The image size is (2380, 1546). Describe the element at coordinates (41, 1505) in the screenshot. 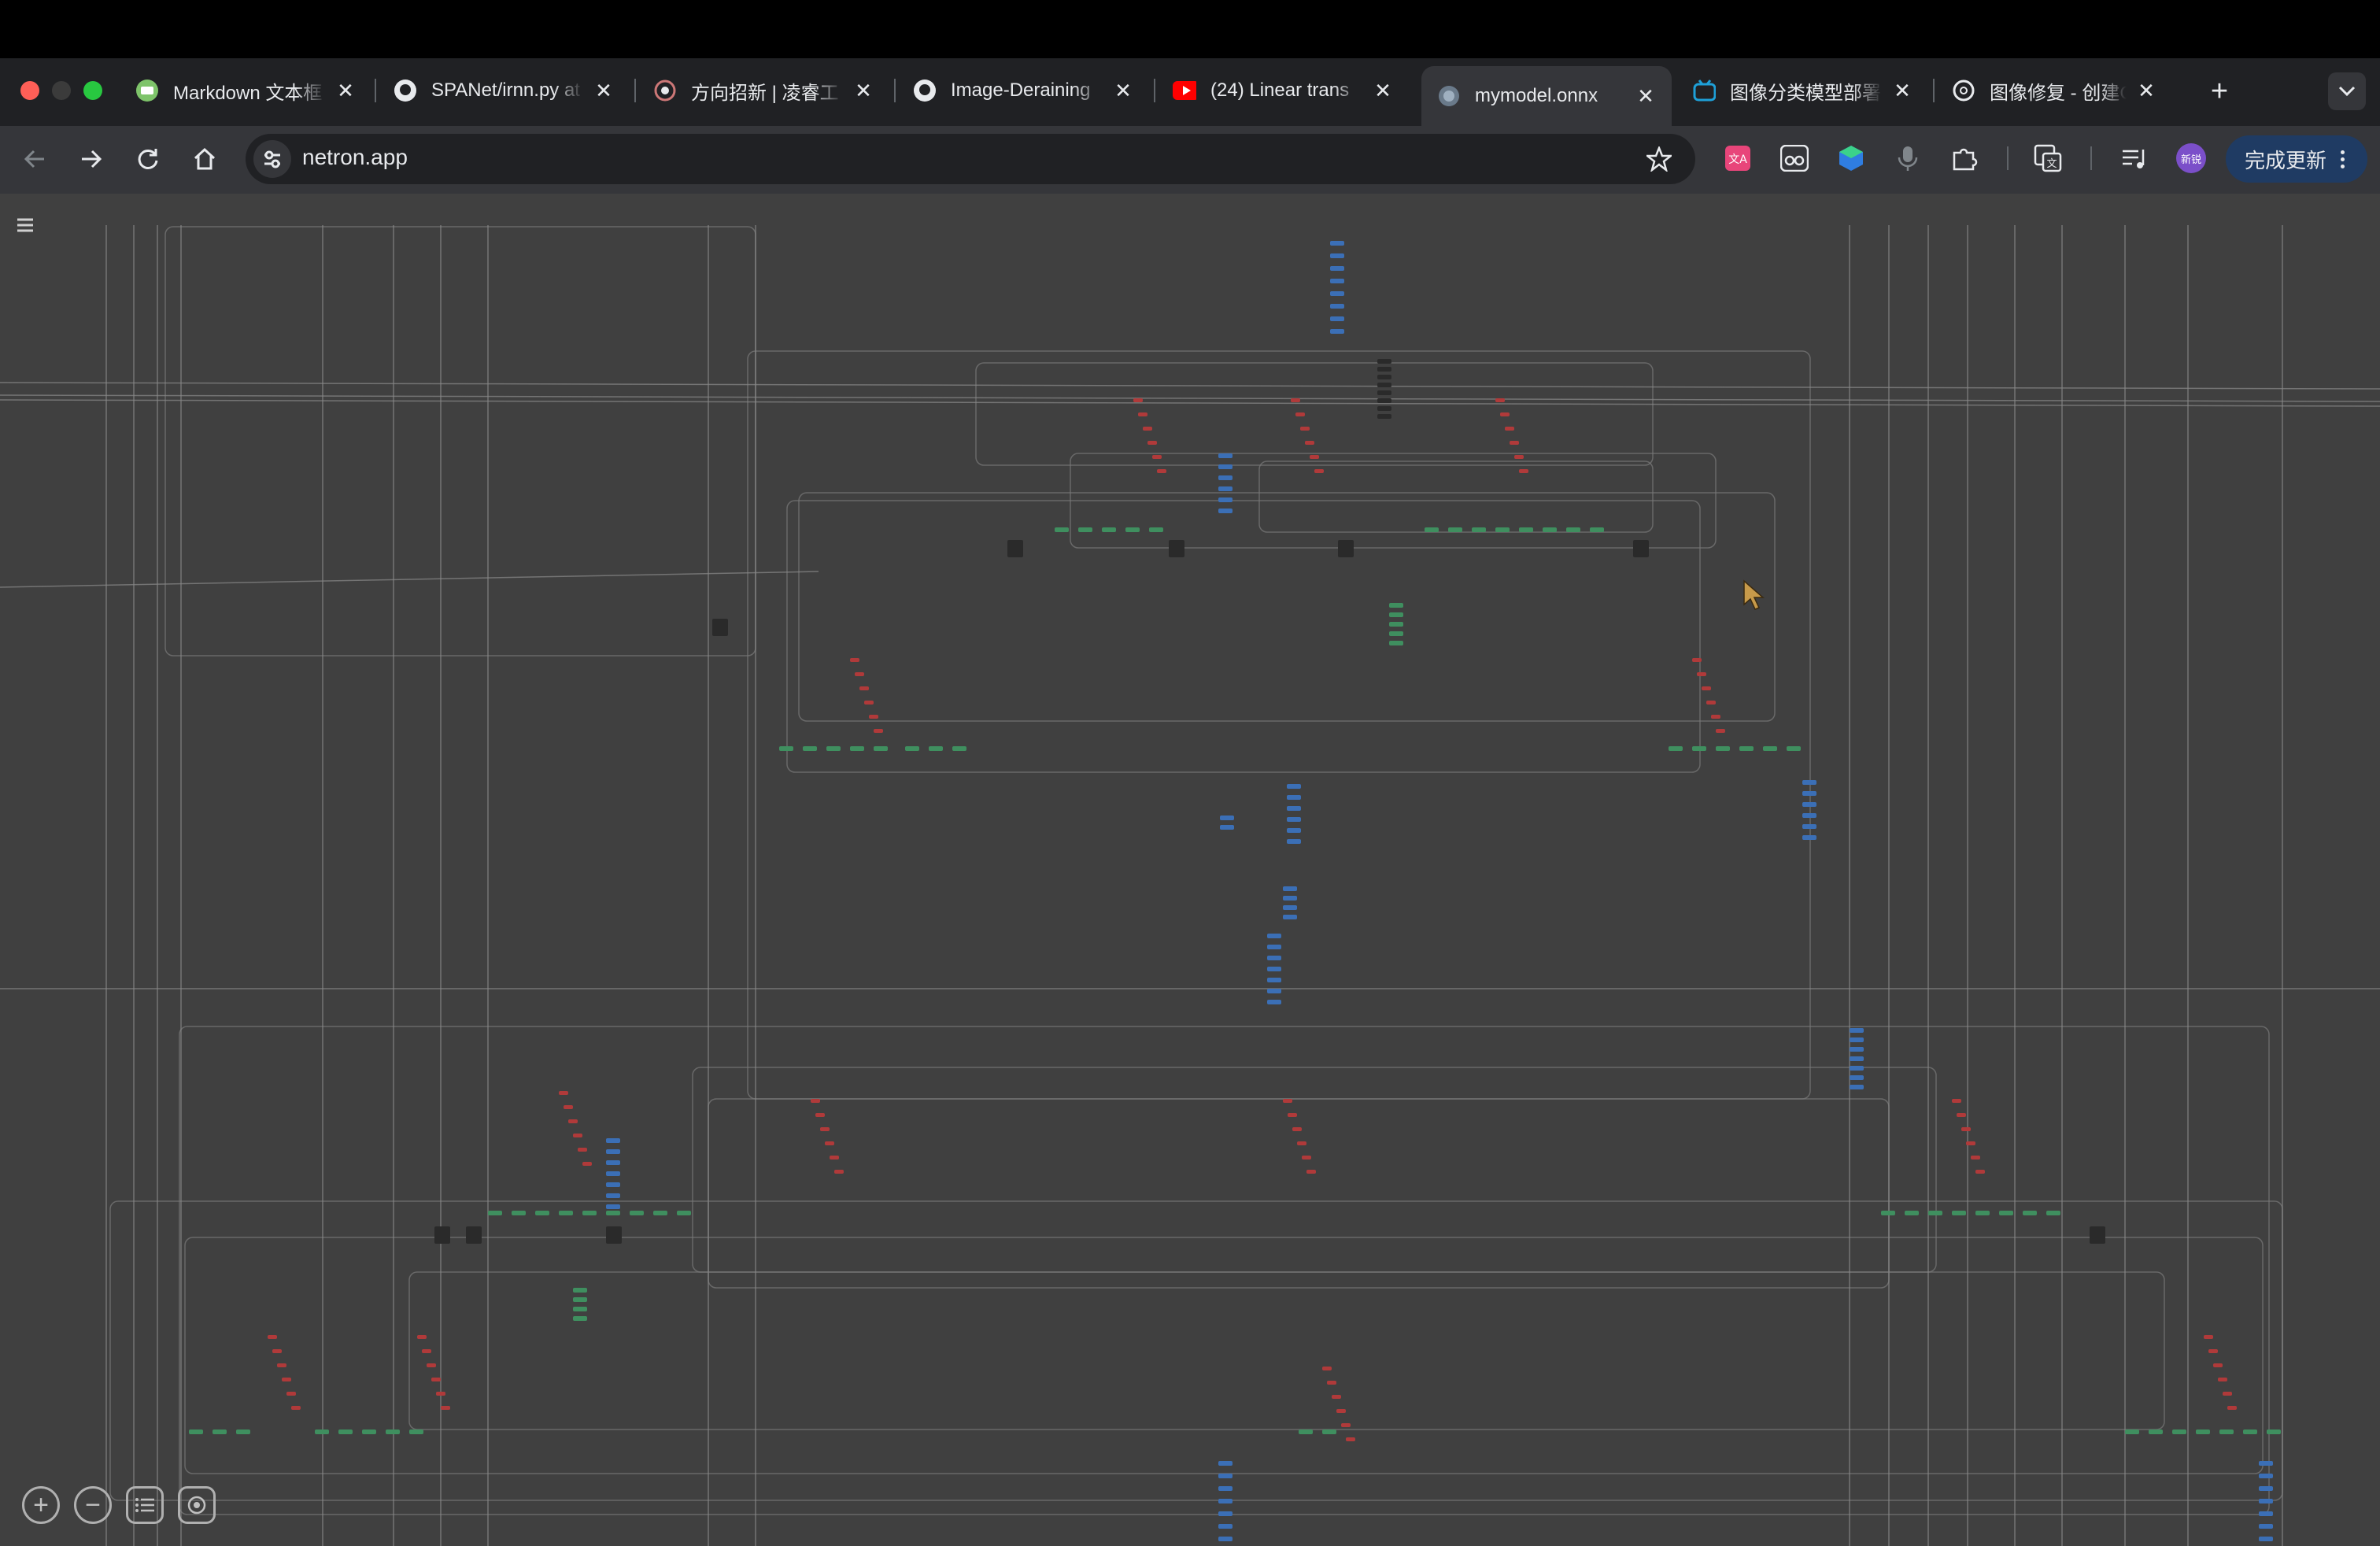

I see `zoom-in-icon: +` at that location.